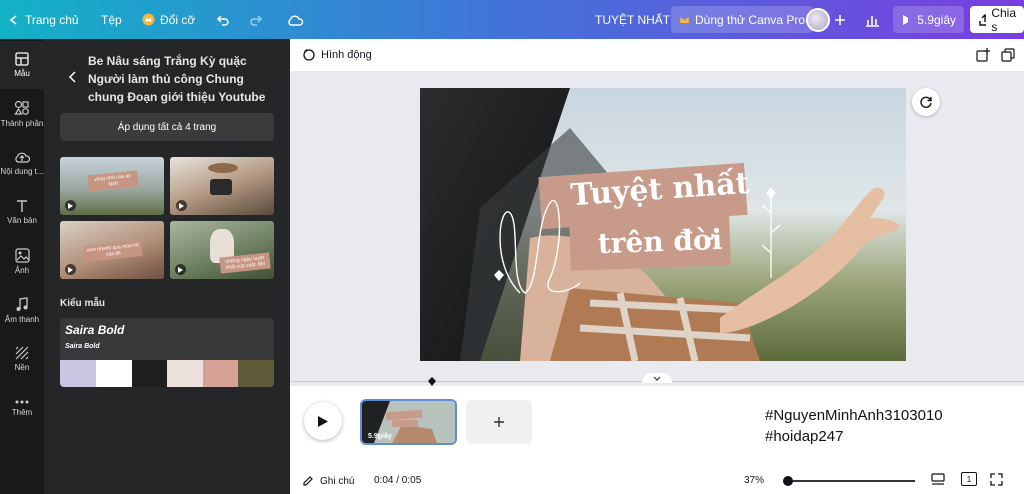 The width and height of the screenshot is (1024, 494). I want to click on design-title-label: TUYỆT NHẤT, so click(633, 19).